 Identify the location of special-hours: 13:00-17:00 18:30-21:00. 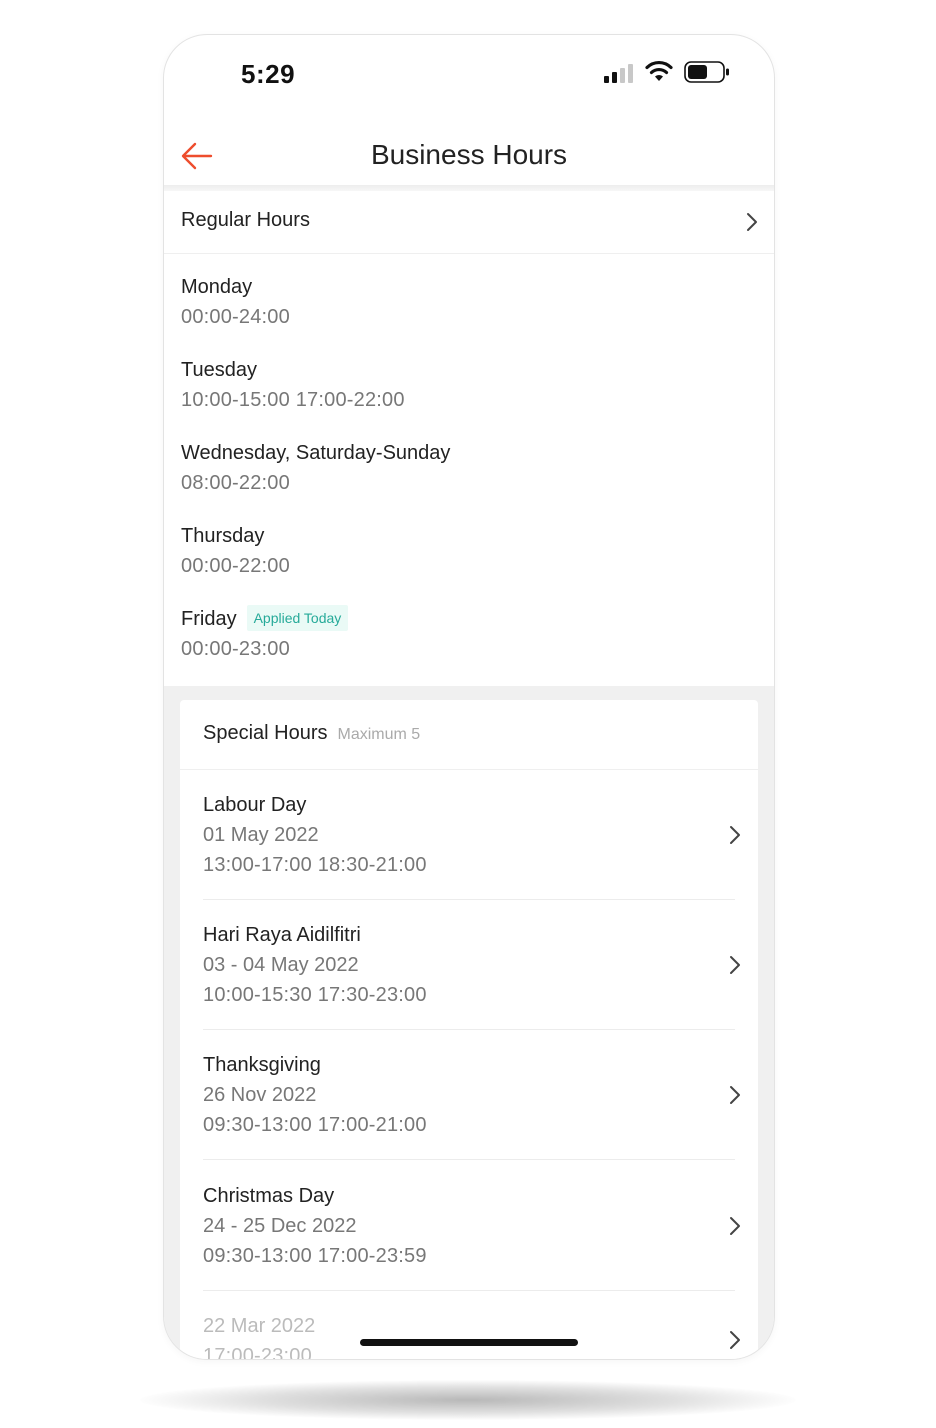
(315, 865).